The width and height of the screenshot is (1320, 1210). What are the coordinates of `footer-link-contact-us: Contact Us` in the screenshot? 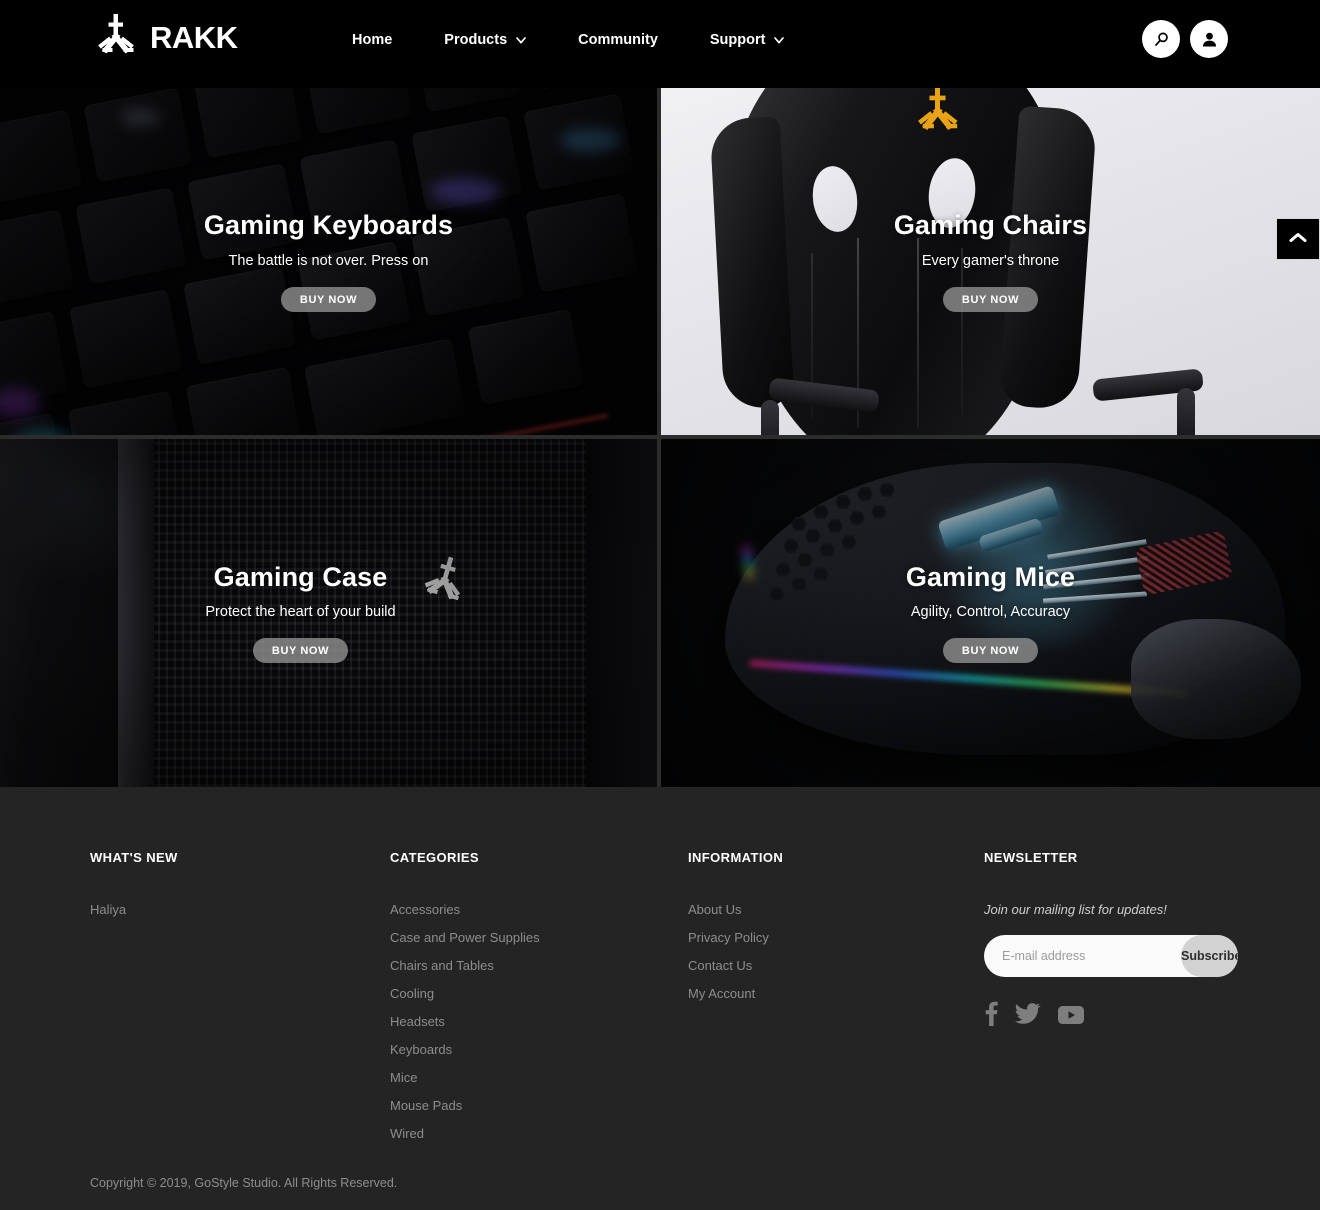 It's located at (836, 965).